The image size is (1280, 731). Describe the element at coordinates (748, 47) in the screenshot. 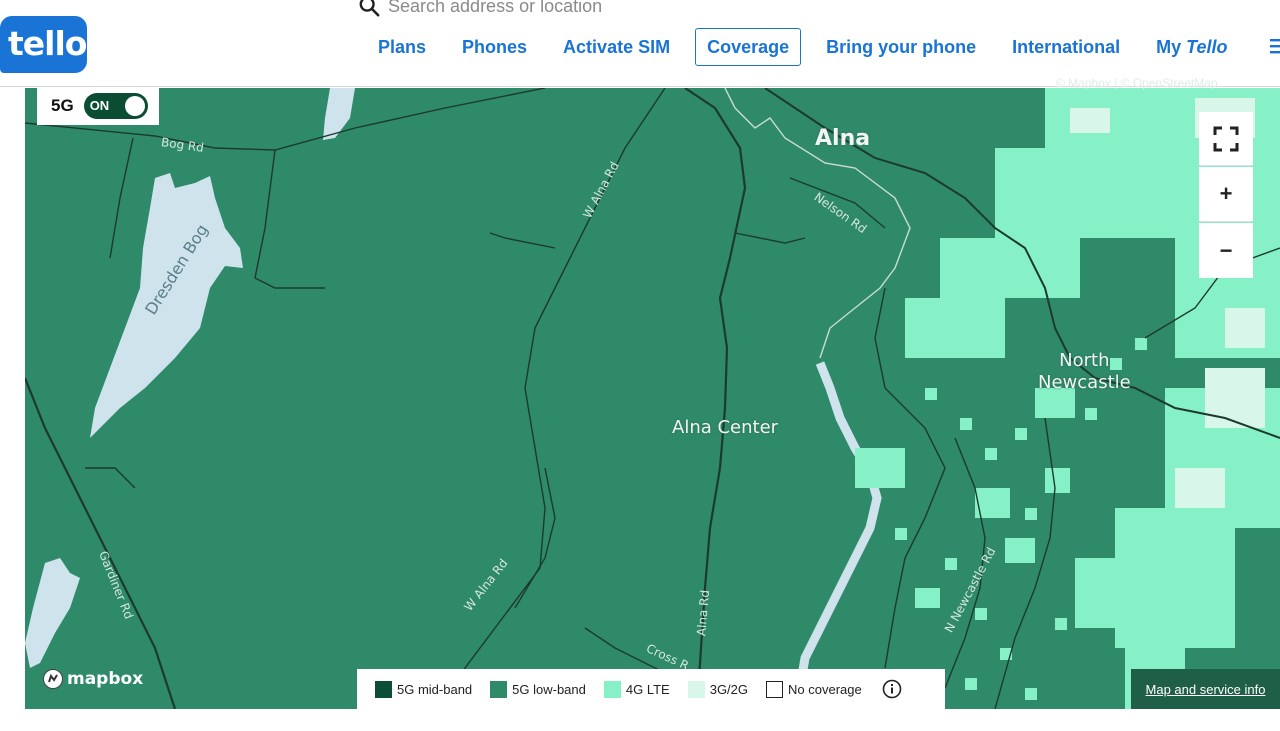

I see `nav-coverage: Coverage` at that location.